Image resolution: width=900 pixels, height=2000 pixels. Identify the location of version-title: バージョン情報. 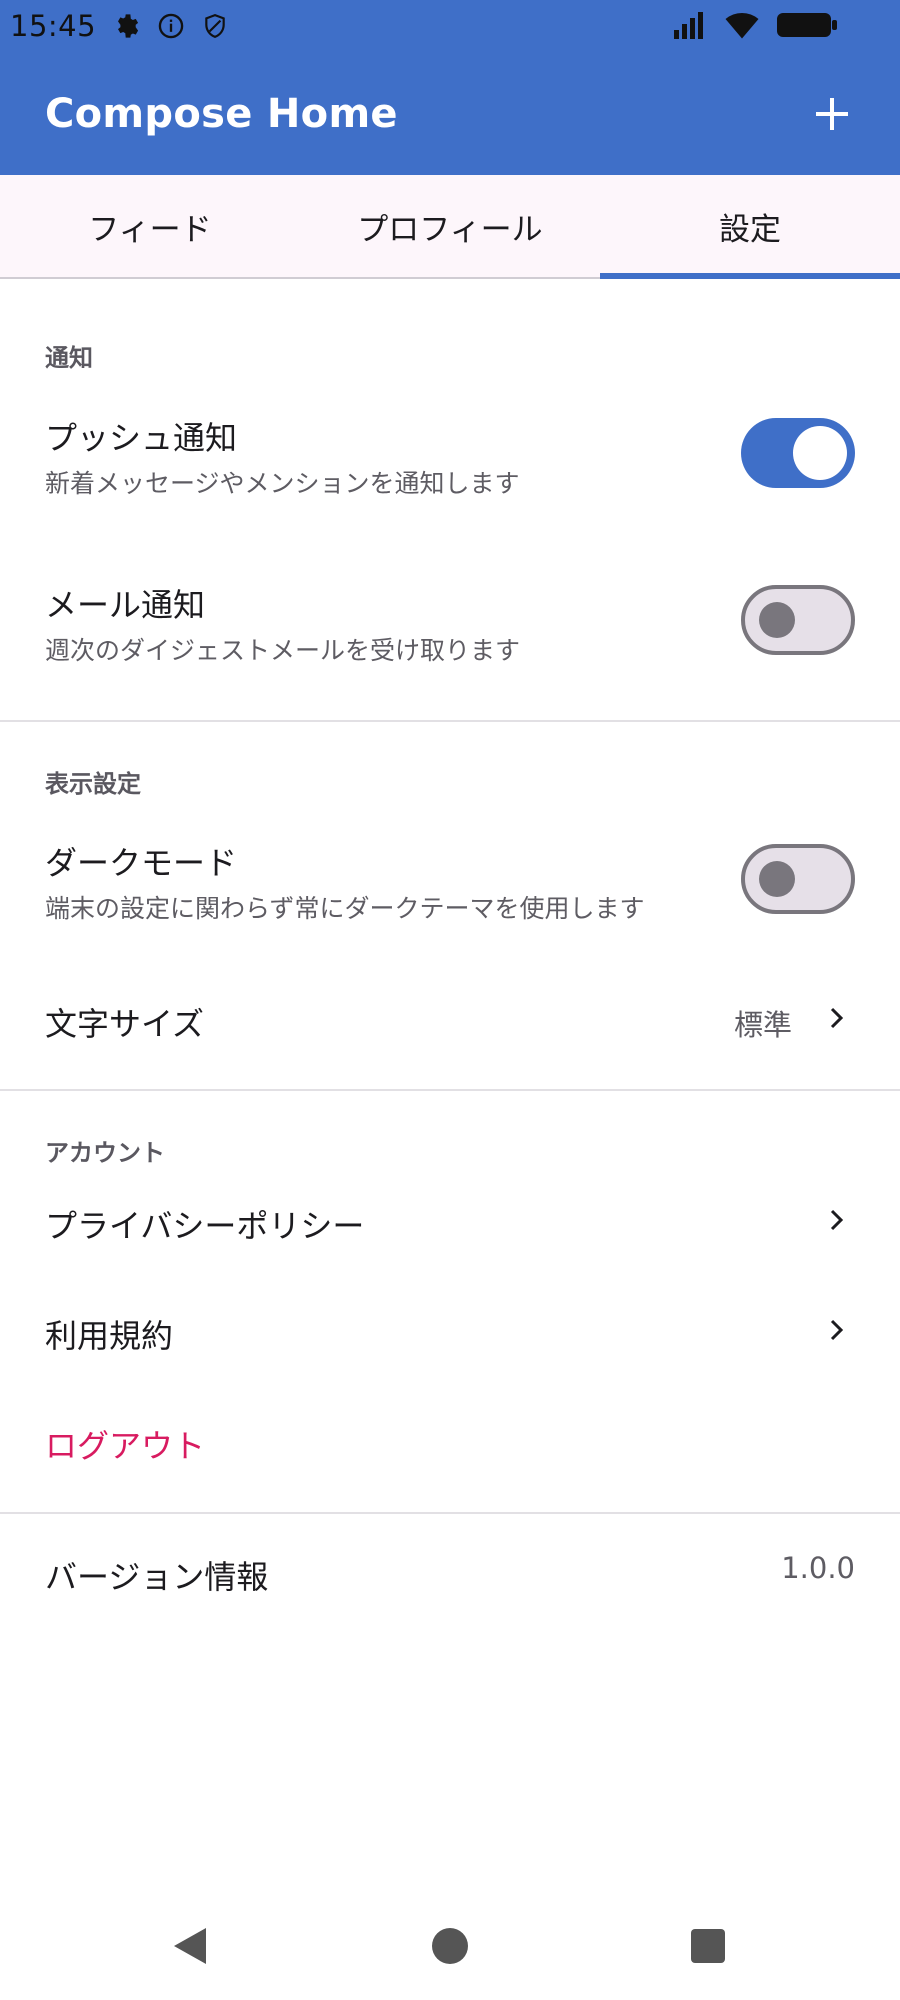
(157, 1577).